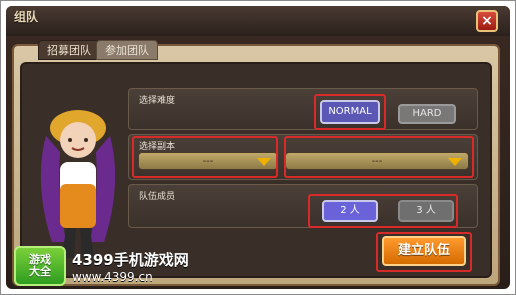 The height and width of the screenshot is (295, 516). Describe the element at coordinates (350, 211) in the screenshot. I see `members-2-button: 2 人` at that location.